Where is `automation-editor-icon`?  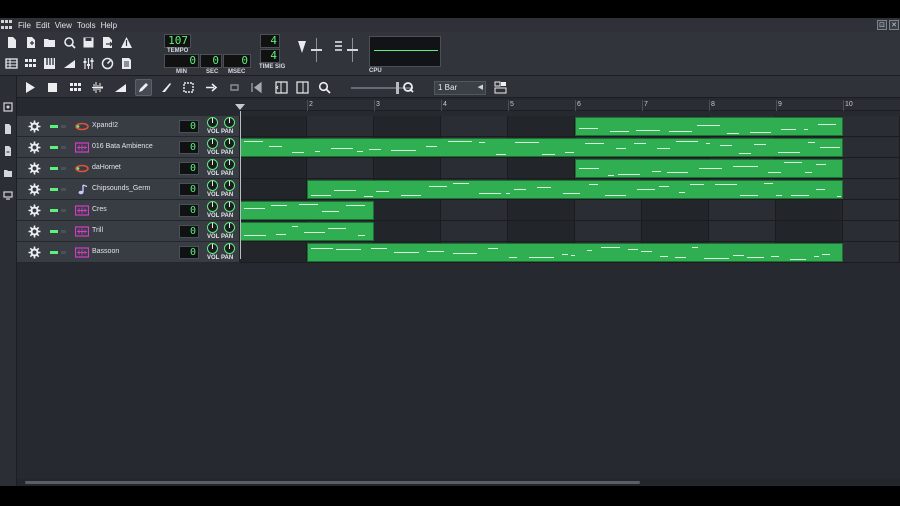 automation-editor-icon is located at coordinates (69, 63).